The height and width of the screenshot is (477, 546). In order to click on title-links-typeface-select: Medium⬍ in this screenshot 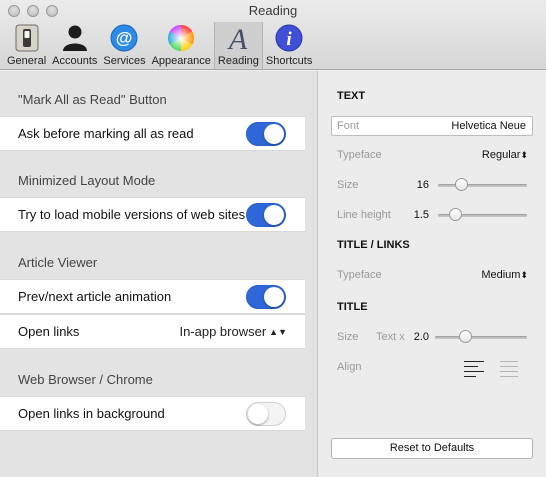, I will do `click(504, 275)`.